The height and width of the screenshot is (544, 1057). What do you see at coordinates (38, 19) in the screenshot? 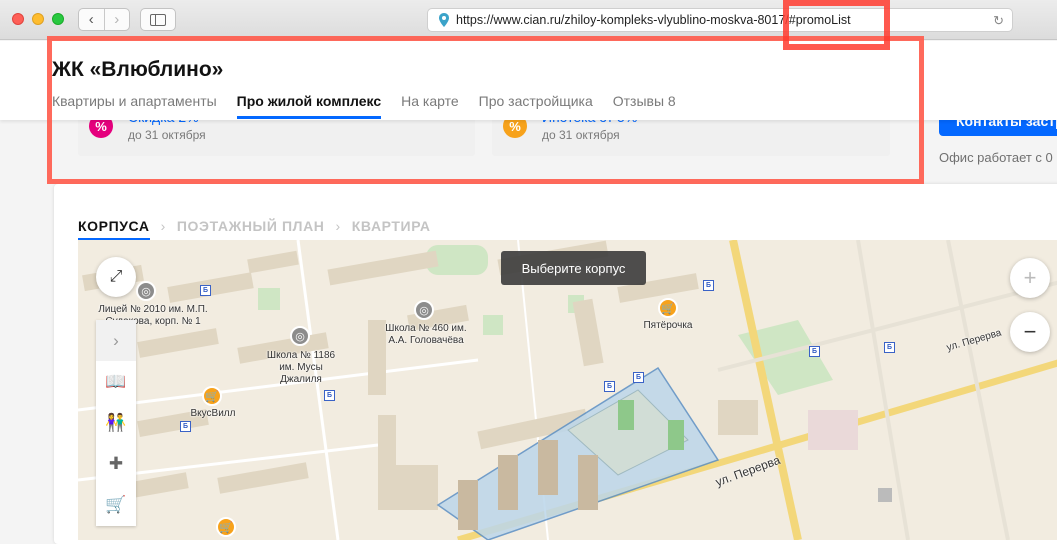
I see `minimize-window-button` at bounding box center [38, 19].